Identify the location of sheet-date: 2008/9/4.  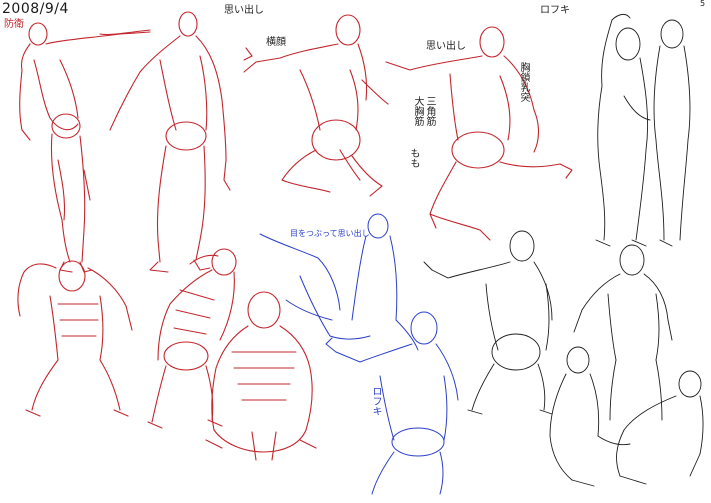
(35, 9).